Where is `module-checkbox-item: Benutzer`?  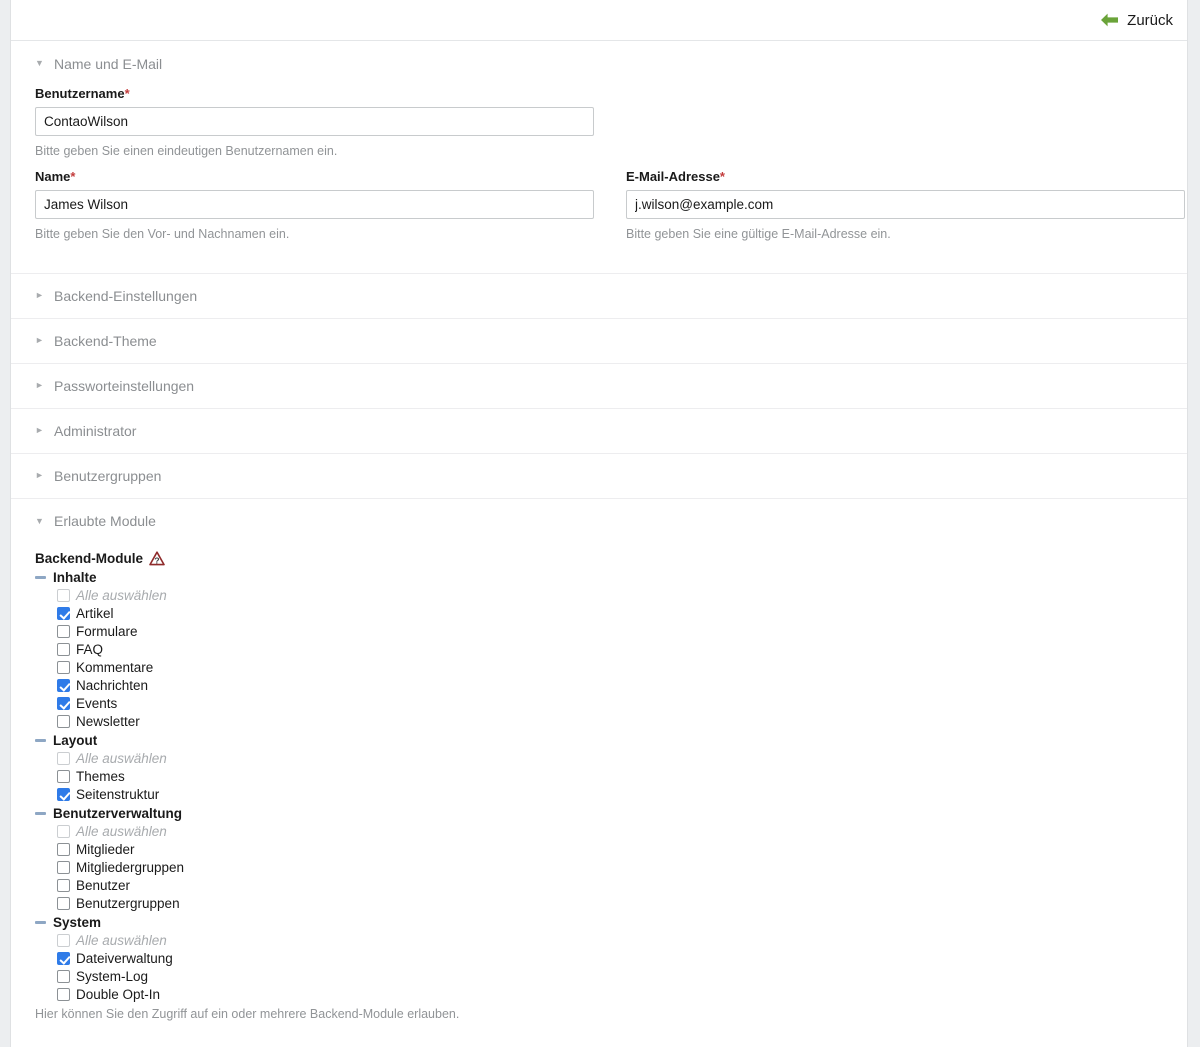
module-checkbox-item: Benutzer is located at coordinates (610, 886).